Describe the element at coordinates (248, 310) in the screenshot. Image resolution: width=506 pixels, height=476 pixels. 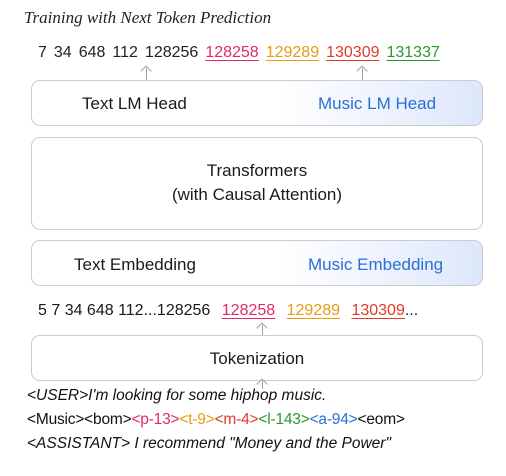
I see `input-token-music-1: 128258` at that location.